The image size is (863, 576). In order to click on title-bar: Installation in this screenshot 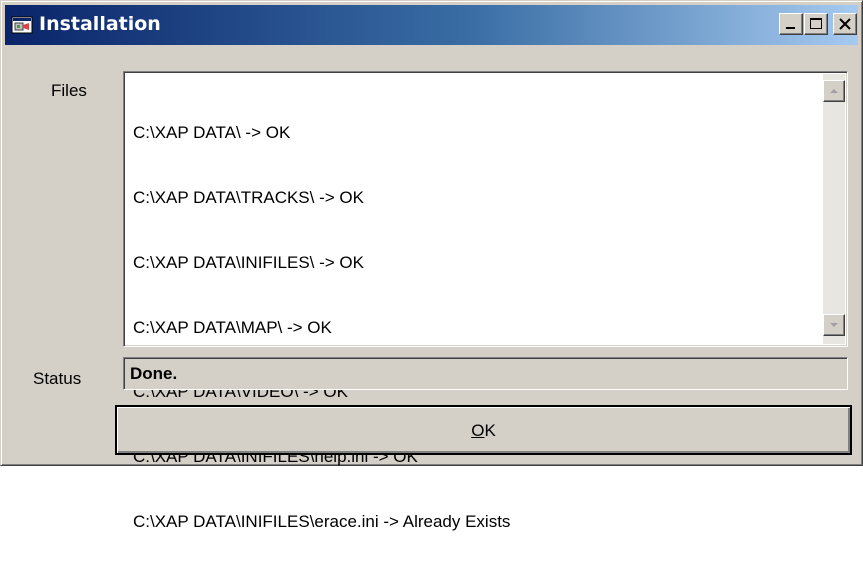, I will do `click(431, 25)`.